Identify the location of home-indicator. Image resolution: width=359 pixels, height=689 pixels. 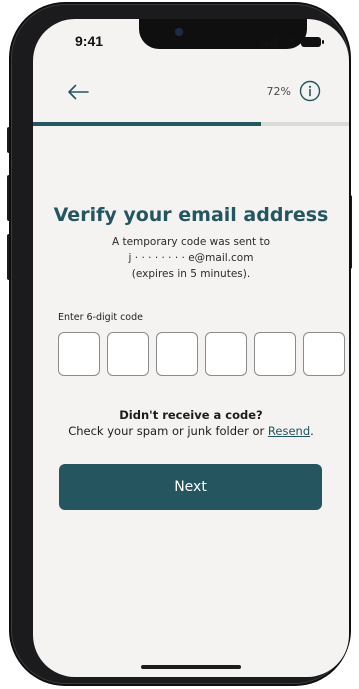
(191, 667).